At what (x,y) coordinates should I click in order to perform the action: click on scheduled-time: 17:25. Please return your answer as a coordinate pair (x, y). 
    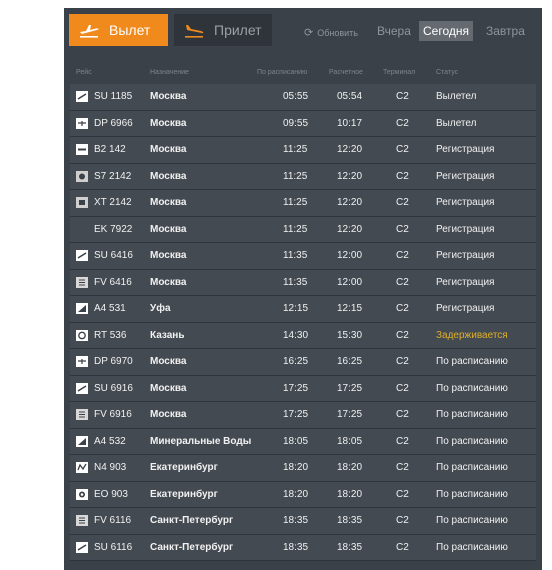
    Looking at the image, I should click on (296, 414).